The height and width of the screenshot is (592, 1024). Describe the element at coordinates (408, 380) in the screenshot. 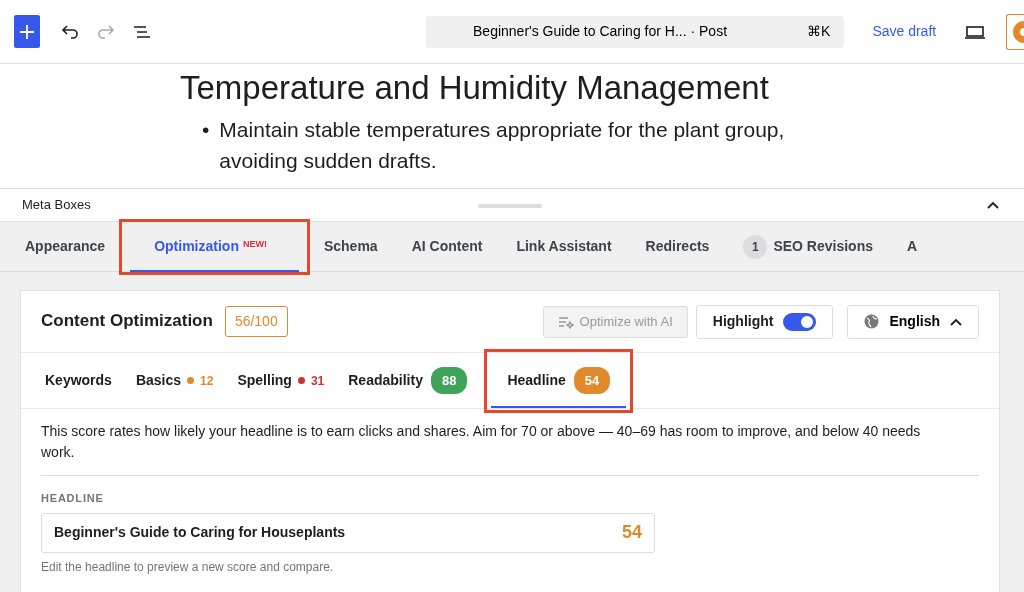

I see `subtab: Readability 88` at that location.